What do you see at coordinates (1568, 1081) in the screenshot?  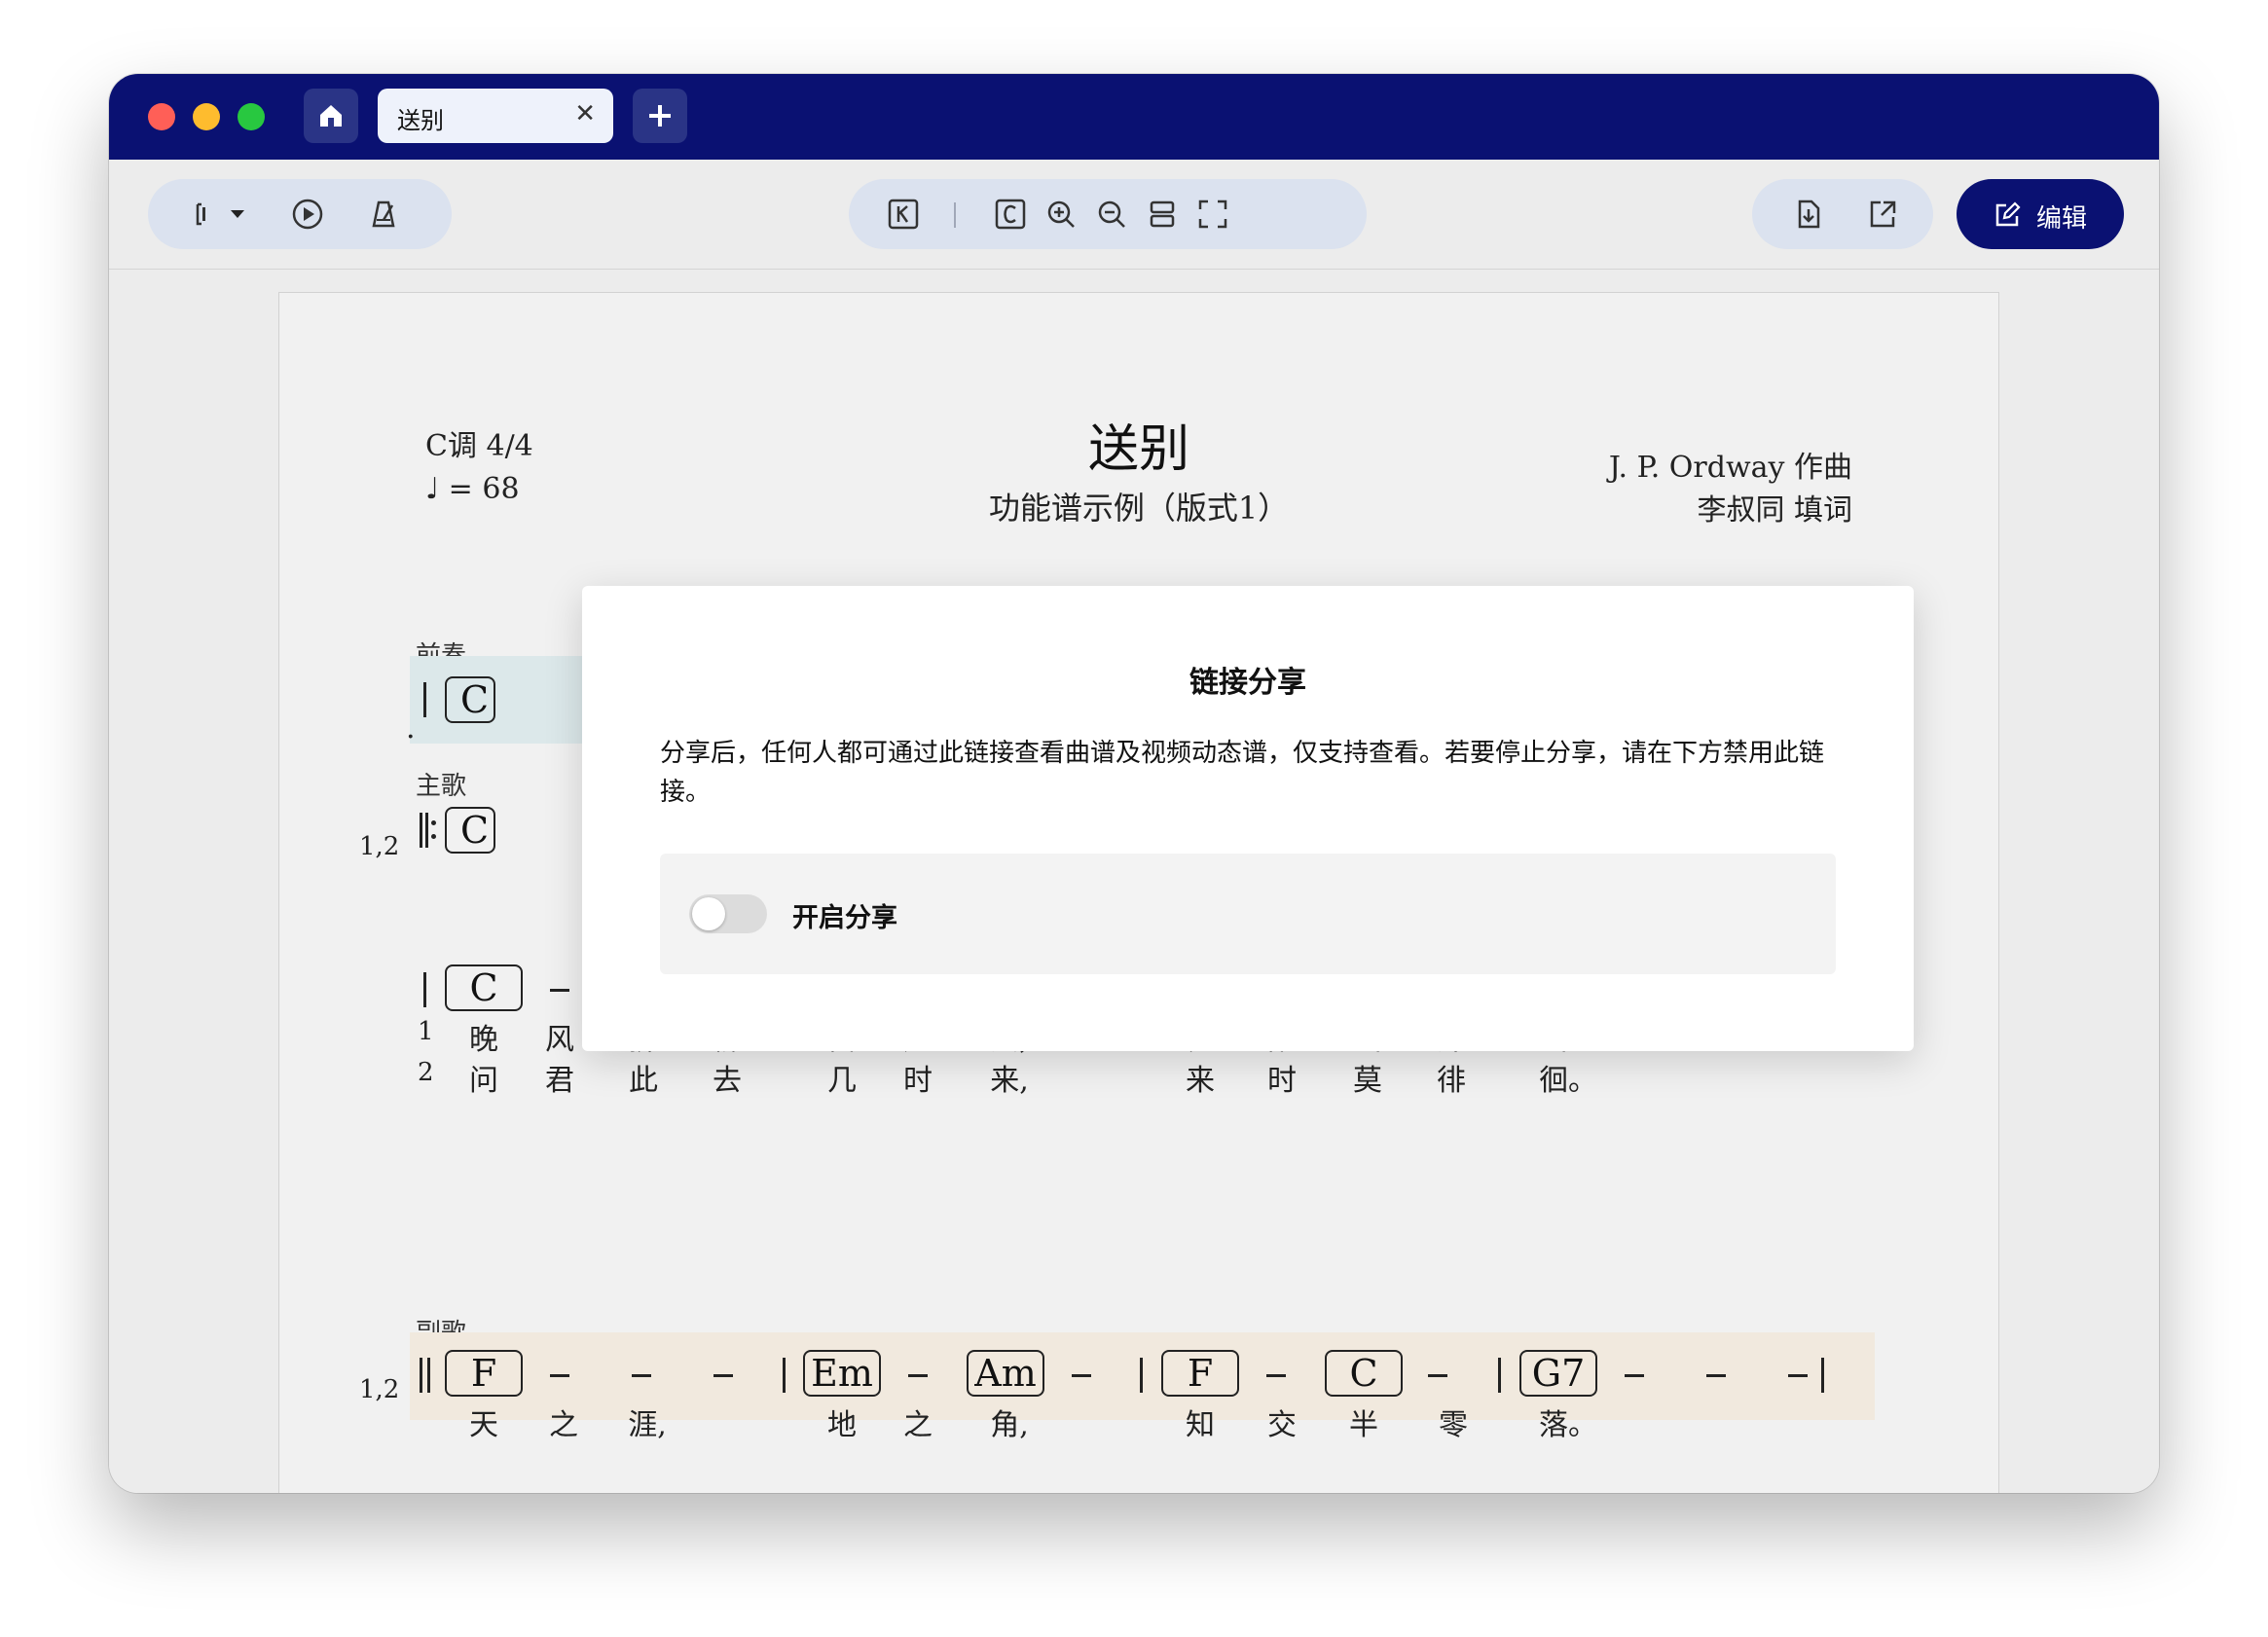 I see `lyric-syllable: 徊。` at bounding box center [1568, 1081].